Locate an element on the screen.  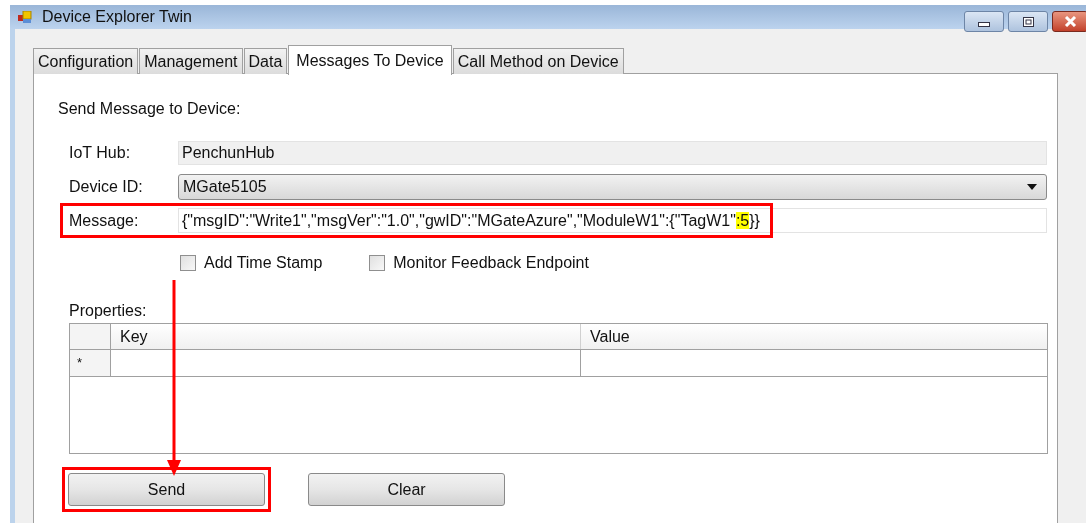
field-label: Message: is located at coordinates (104, 220).